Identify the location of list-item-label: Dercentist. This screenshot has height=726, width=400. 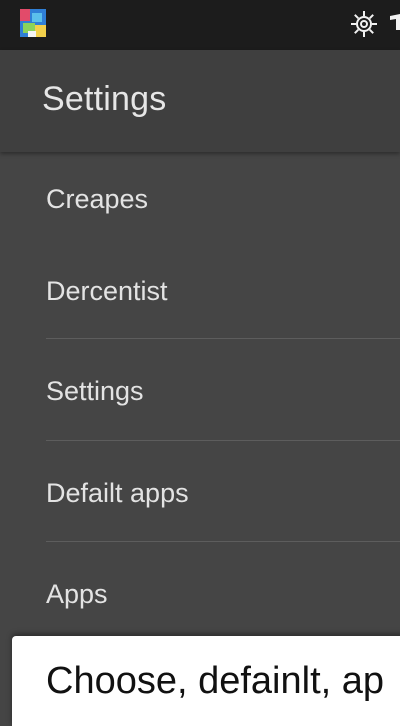
(107, 291).